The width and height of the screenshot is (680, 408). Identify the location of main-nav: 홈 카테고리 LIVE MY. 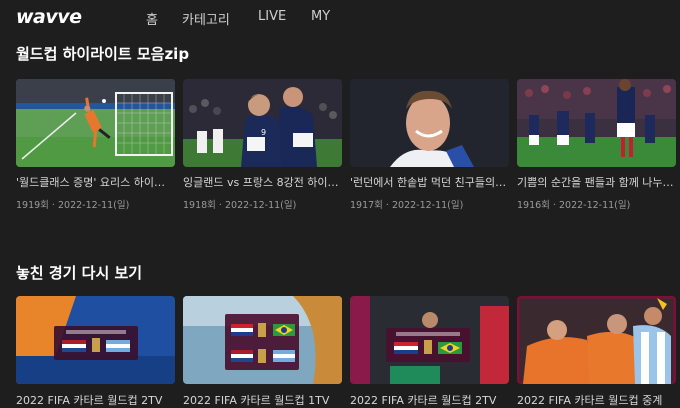
(243, 18).